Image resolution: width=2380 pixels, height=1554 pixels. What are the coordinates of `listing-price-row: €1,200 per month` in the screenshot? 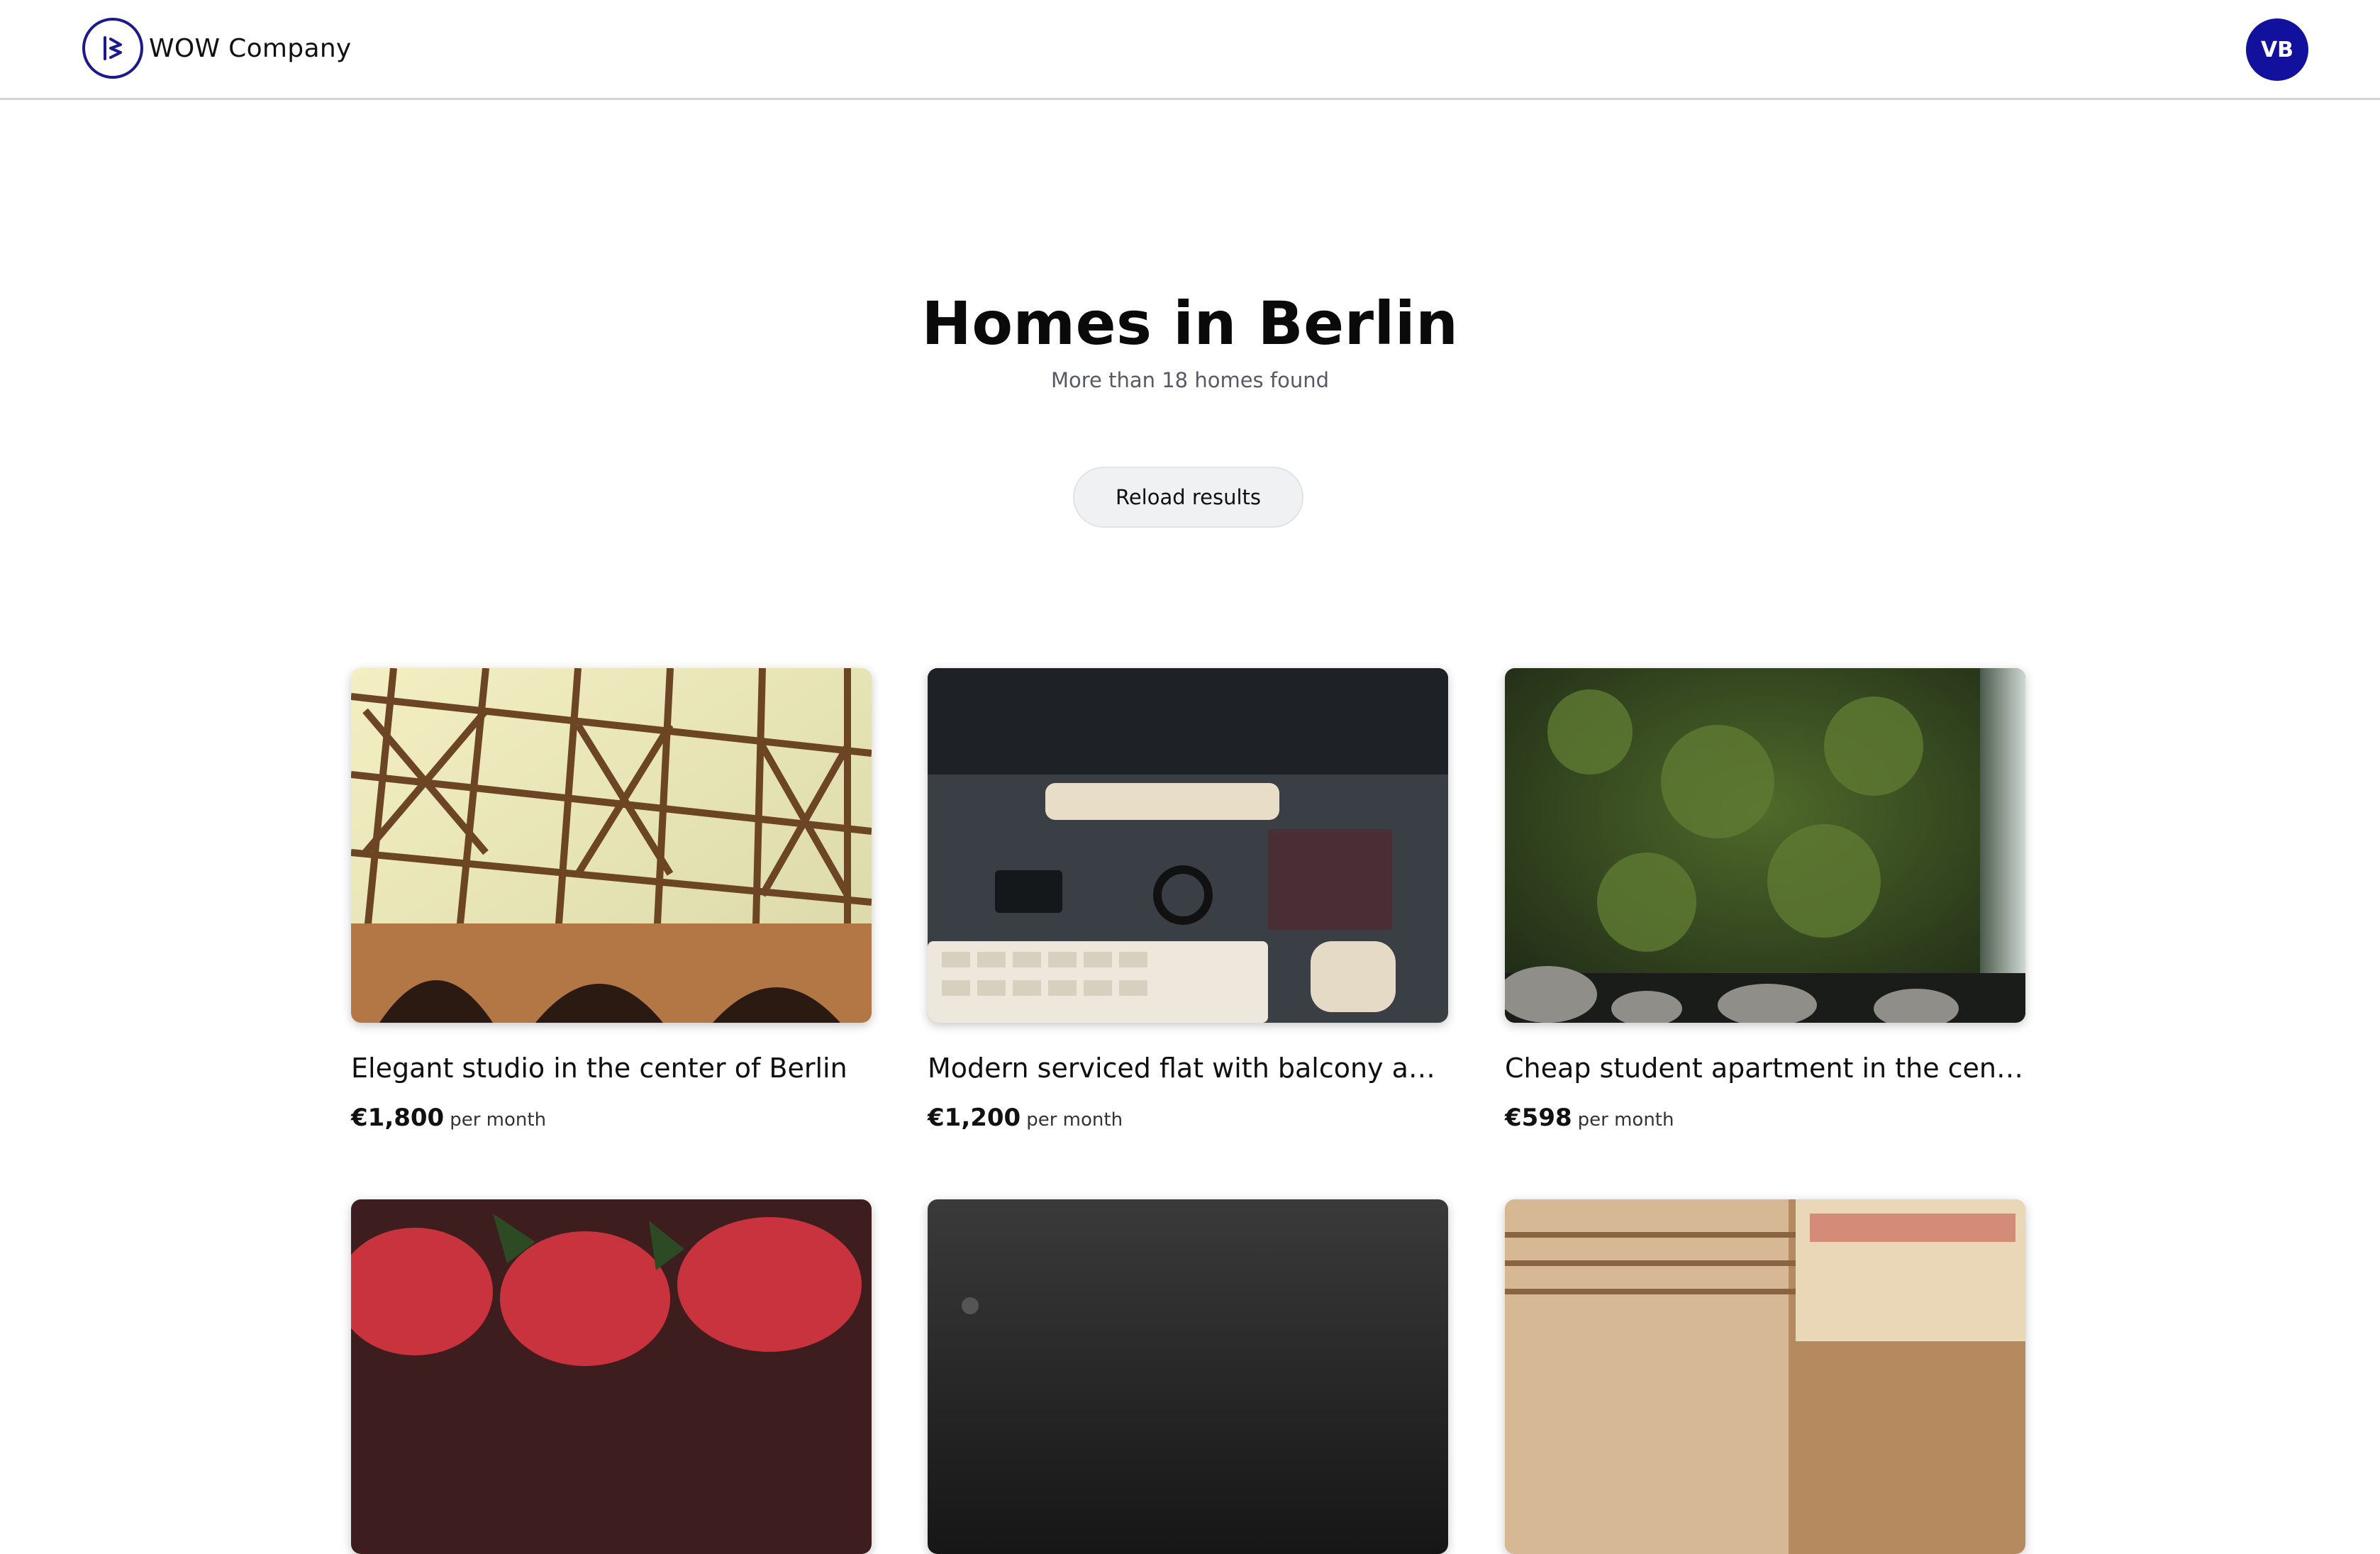 It's located at (1188, 1118).